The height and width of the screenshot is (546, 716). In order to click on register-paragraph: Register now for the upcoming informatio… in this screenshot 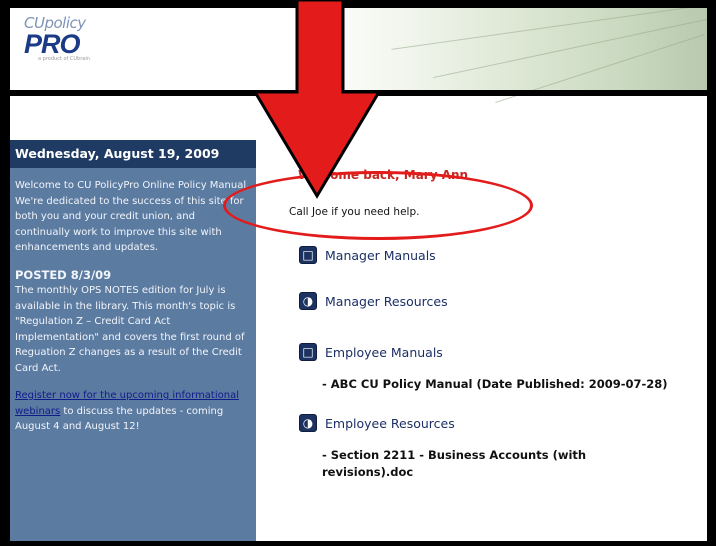, I will do `click(133, 411)`.